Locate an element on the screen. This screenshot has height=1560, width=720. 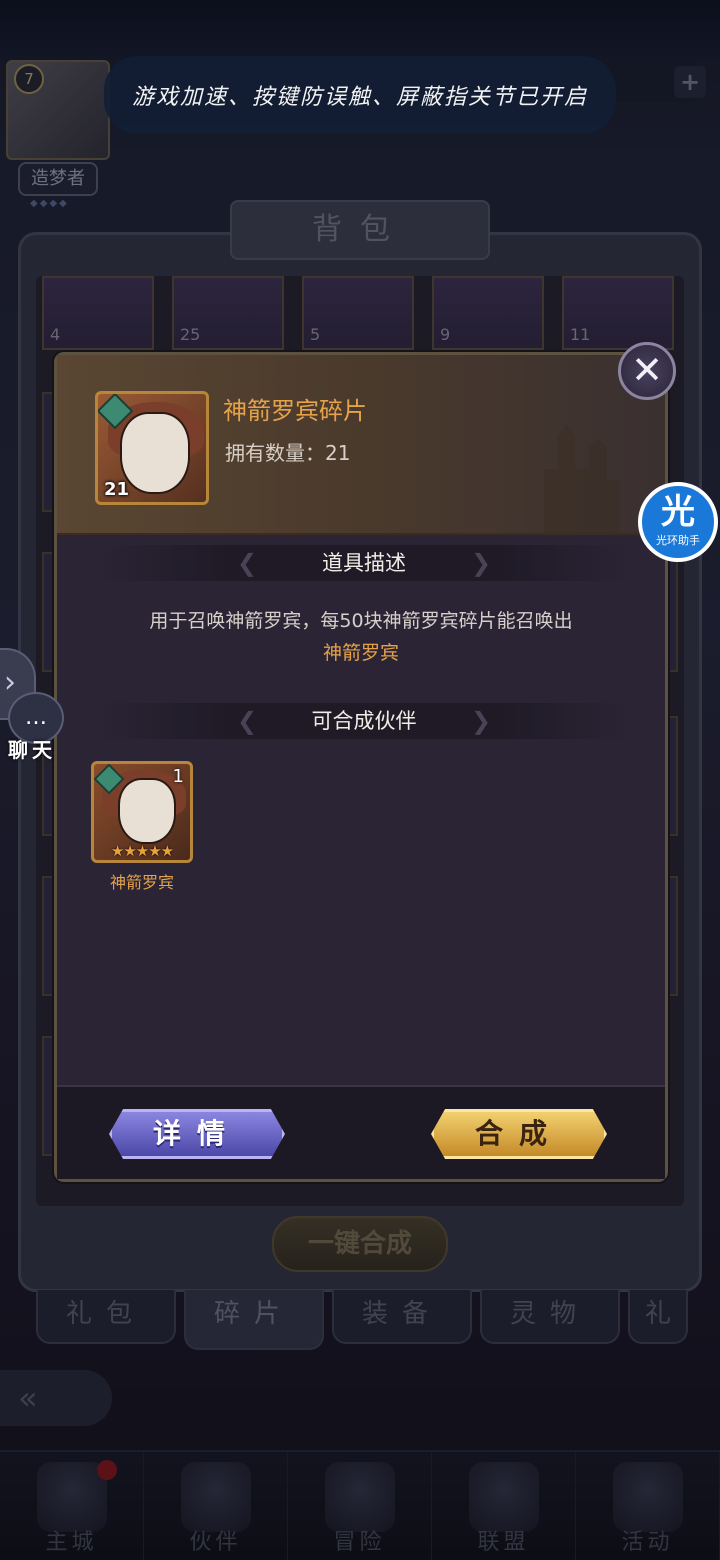
partner-name: 神箭罗宾 is located at coordinates (141, 882).